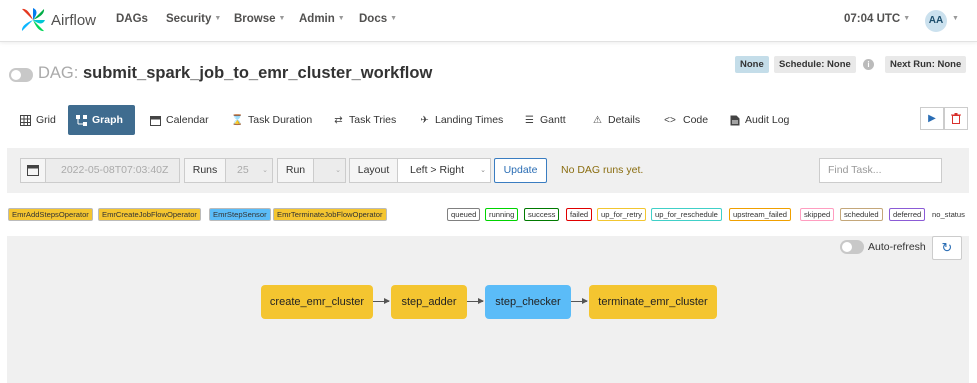 The image size is (977, 383). I want to click on task-node: create_emr_cluster, so click(317, 302).